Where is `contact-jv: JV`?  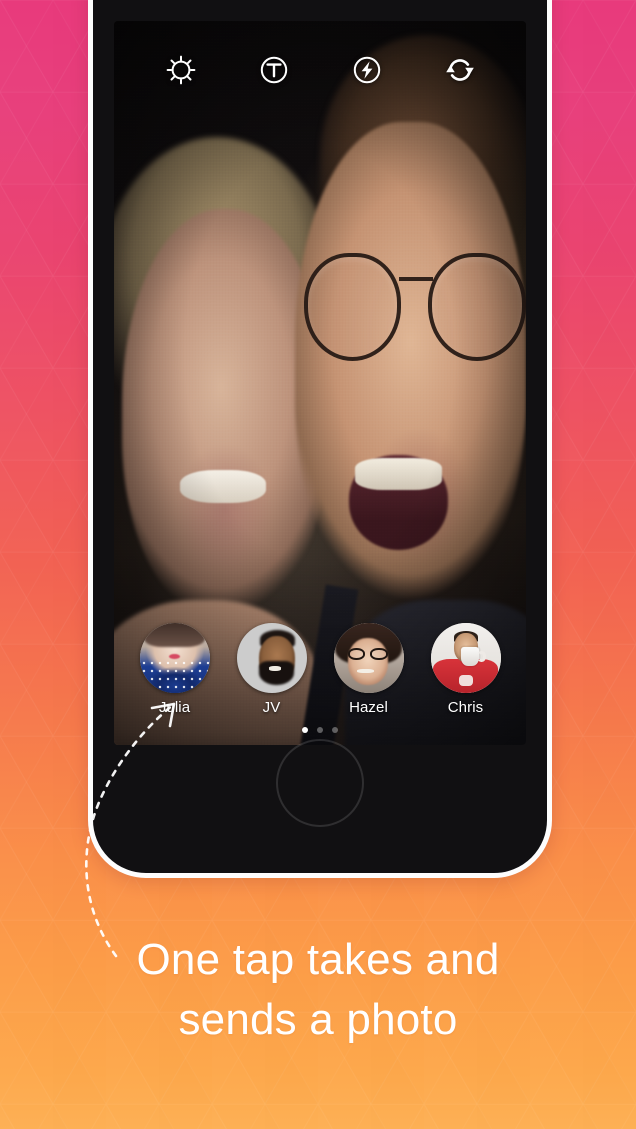 contact-jv: JV is located at coordinates (272, 669).